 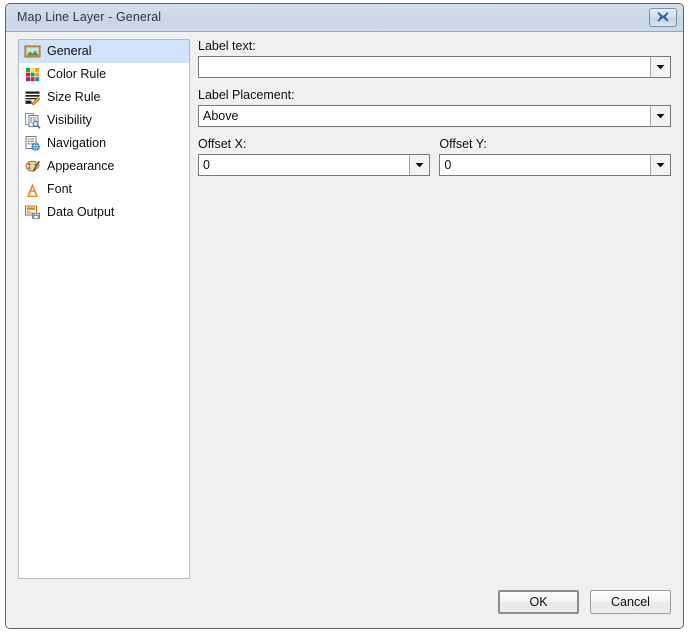 What do you see at coordinates (545, 165) in the screenshot?
I see `offset-y-input: 0` at bounding box center [545, 165].